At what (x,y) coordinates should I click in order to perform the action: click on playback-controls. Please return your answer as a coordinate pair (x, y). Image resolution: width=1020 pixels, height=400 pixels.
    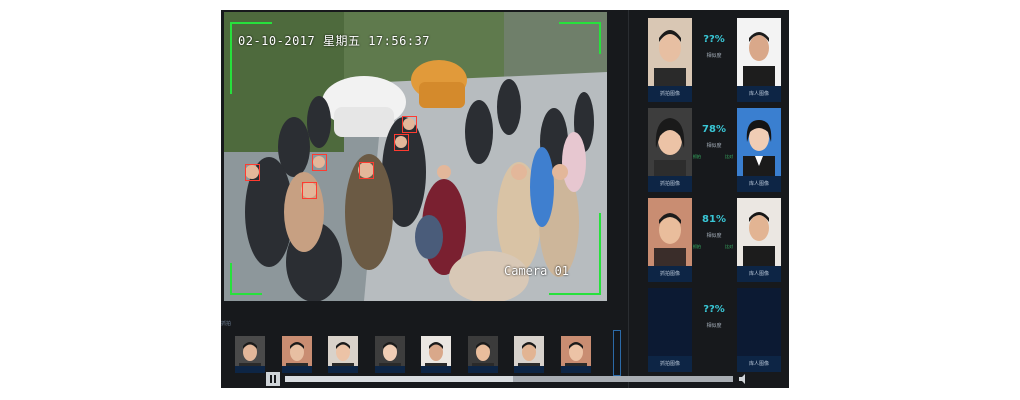
    Looking at the image, I should click on (506, 379).